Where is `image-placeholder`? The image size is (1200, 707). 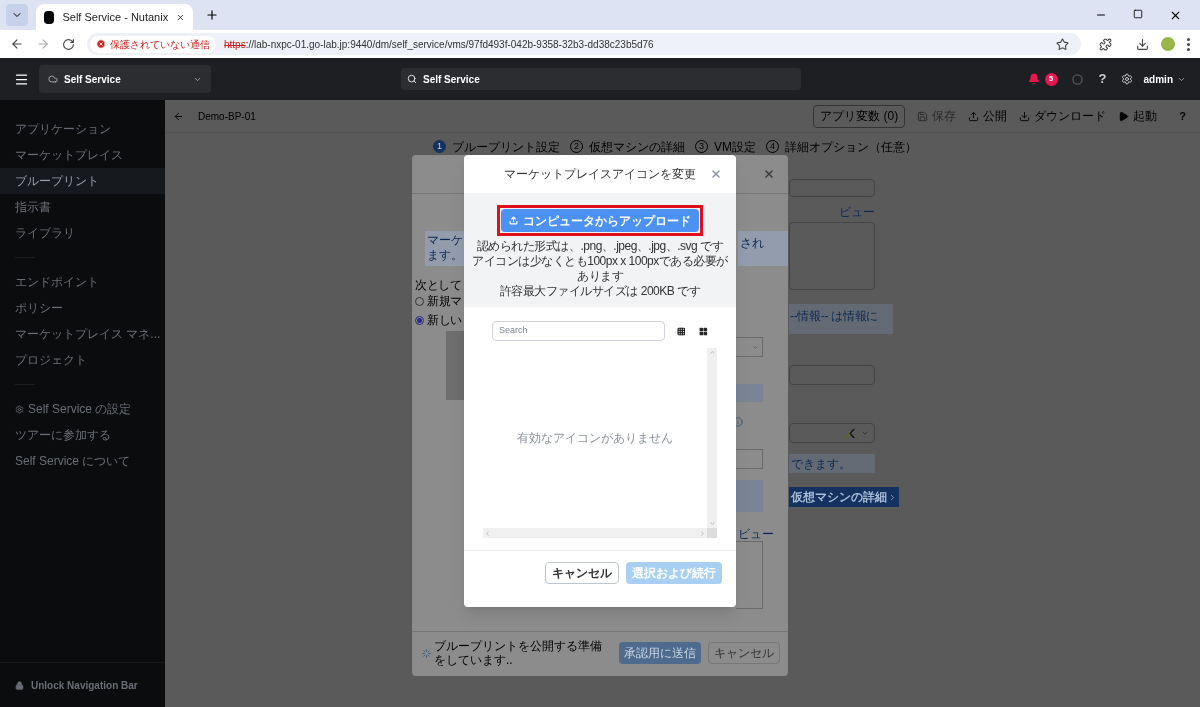
image-placeholder is located at coordinates (455, 365).